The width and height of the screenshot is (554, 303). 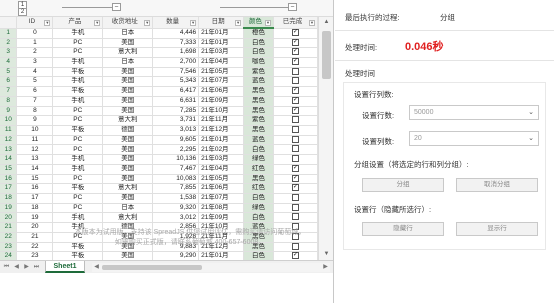 I want to click on cell-date: 21年09月, so click(x=221, y=101).